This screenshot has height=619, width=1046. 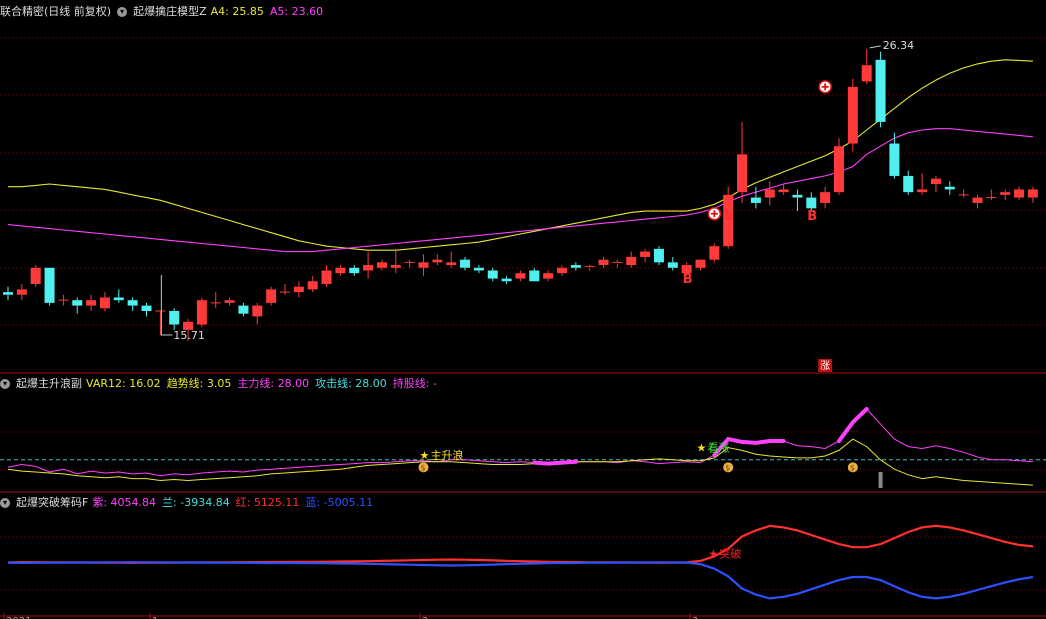 I want to click on sub2-panel: ★ 突破, so click(x=523, y=562).